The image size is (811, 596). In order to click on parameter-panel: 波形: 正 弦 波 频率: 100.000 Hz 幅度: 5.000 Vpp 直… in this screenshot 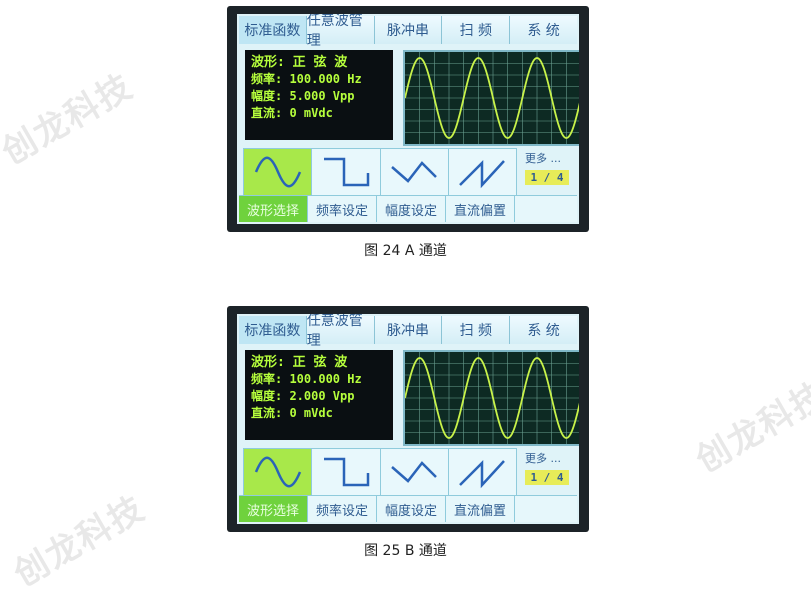, I will do `click(319, 95)`.